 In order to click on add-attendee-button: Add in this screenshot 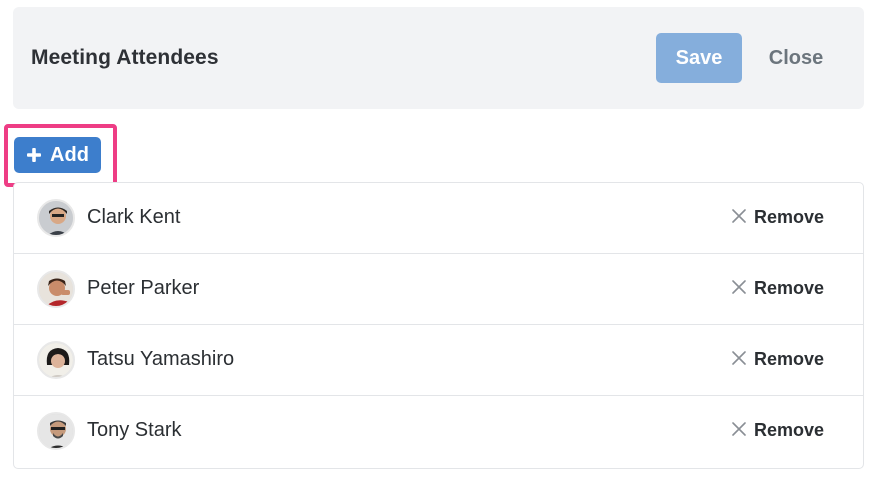, I will do `click(57, 155)`.